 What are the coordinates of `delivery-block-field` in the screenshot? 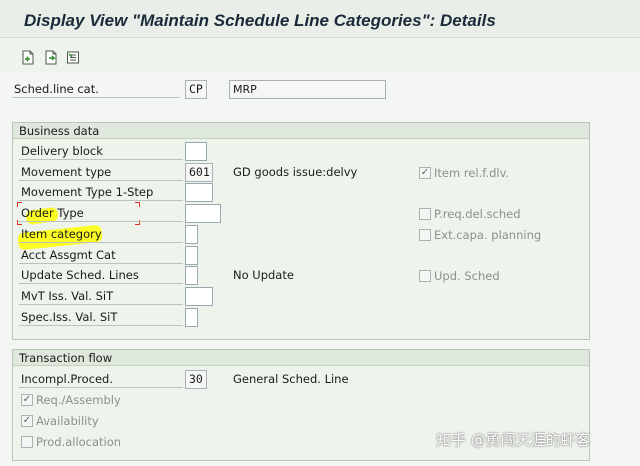 It's located at (196, 151).